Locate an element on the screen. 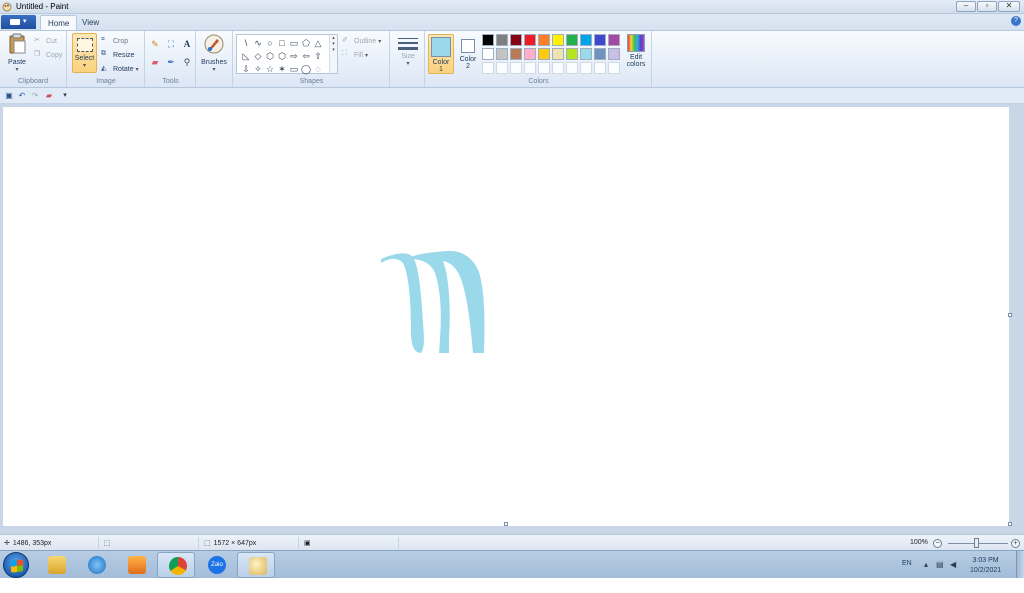  shape-item: ⇧ is located at coordinates (318, 56).